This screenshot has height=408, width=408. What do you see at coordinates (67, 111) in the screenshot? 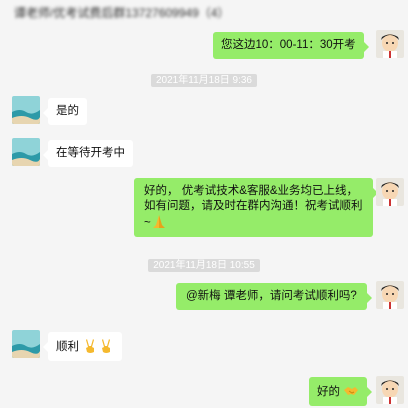
I see `message-text: 是的` at bounding box center [67, 111].